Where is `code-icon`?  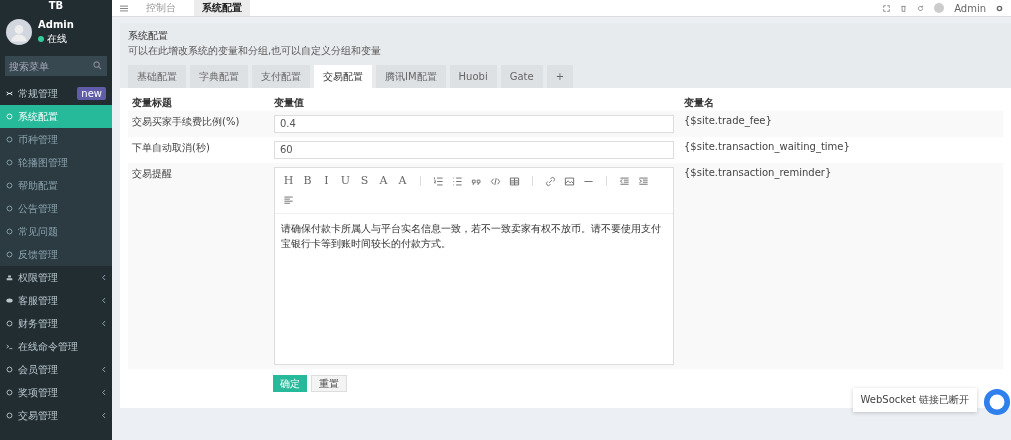
code-icon is located at coordinates (495, 181).